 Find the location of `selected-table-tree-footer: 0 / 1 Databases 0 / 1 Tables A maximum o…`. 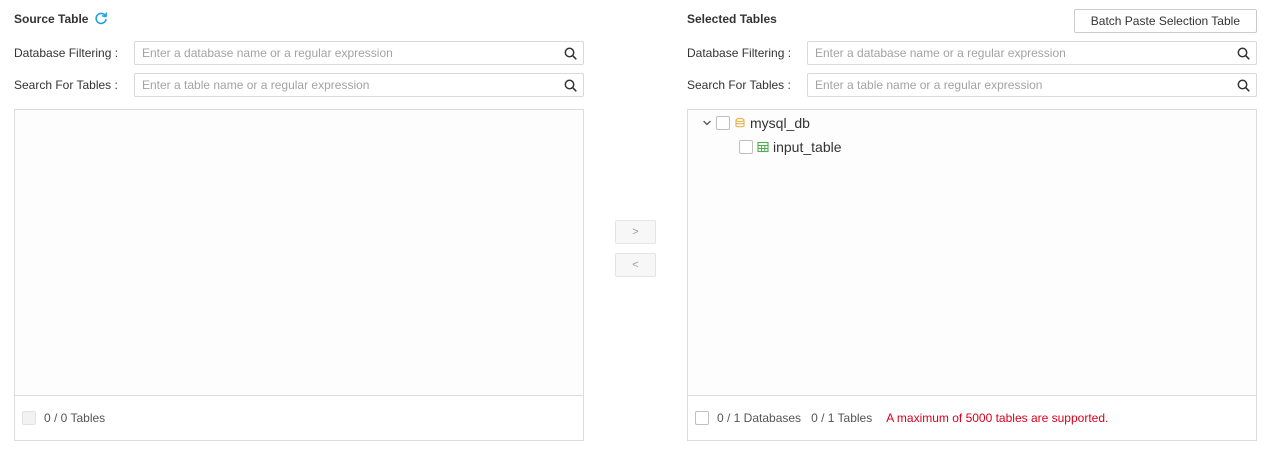

selected-table-tree-footer: 0 / 1 Databases 0 / 1 Tables A maximum o… is located at coordinates (972, 417).